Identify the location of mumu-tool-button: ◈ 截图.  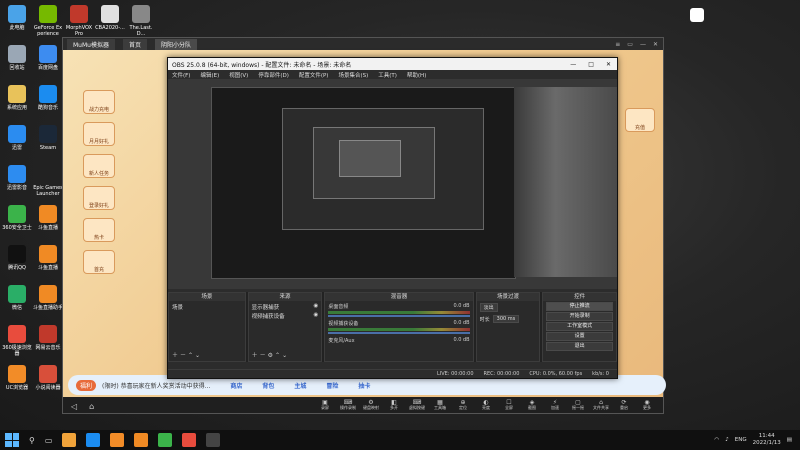
(532, 405).